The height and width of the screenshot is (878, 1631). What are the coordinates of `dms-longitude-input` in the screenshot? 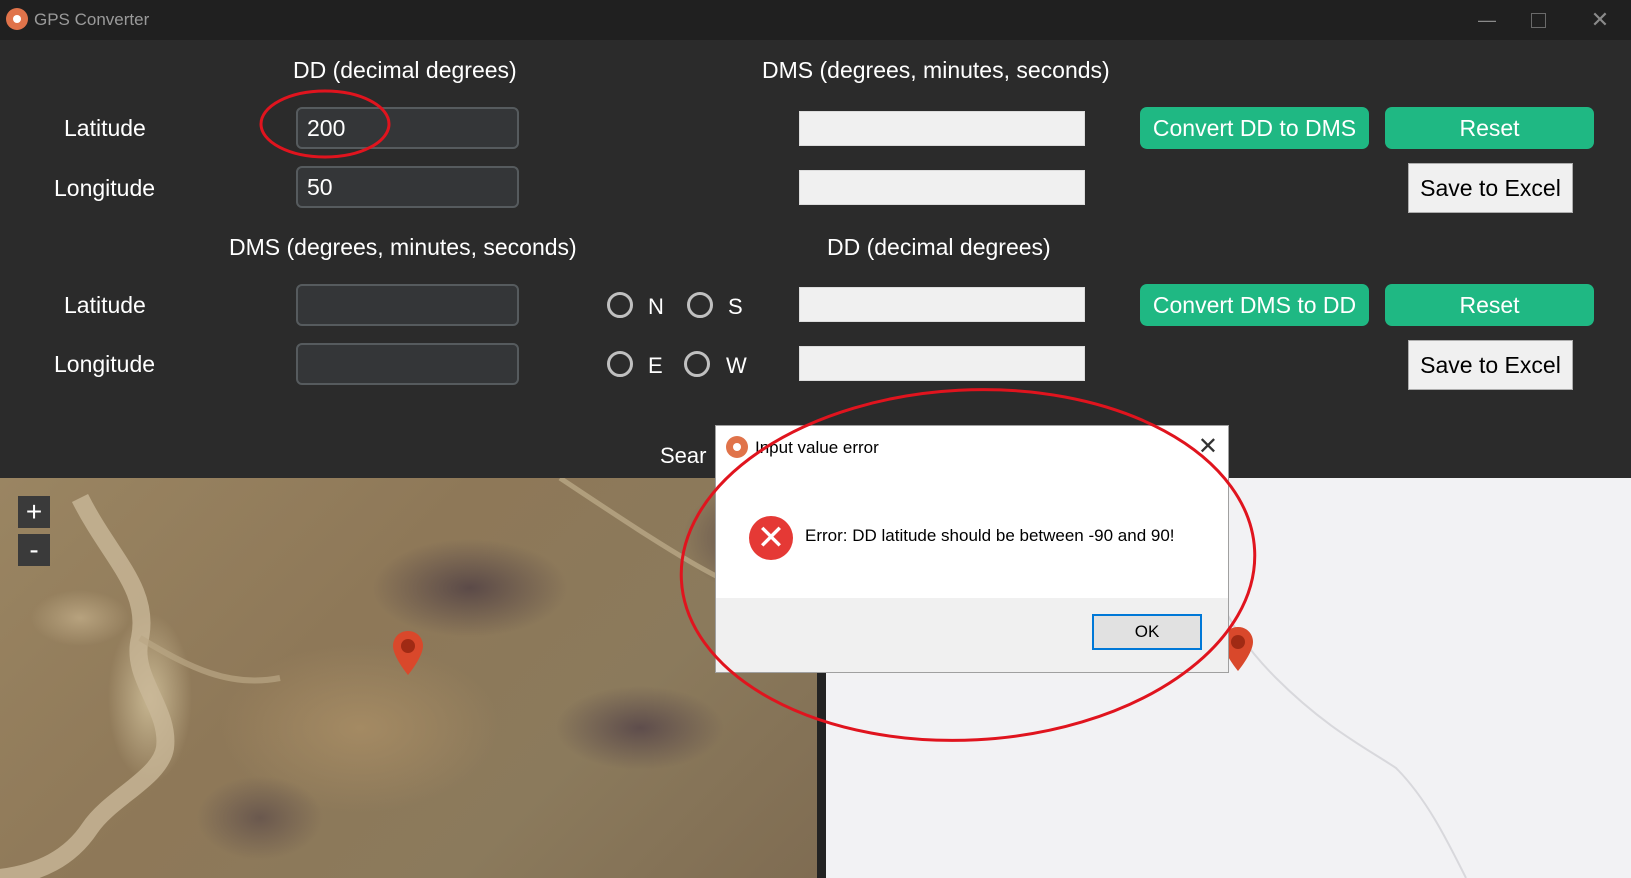 It's located at (407, 364).